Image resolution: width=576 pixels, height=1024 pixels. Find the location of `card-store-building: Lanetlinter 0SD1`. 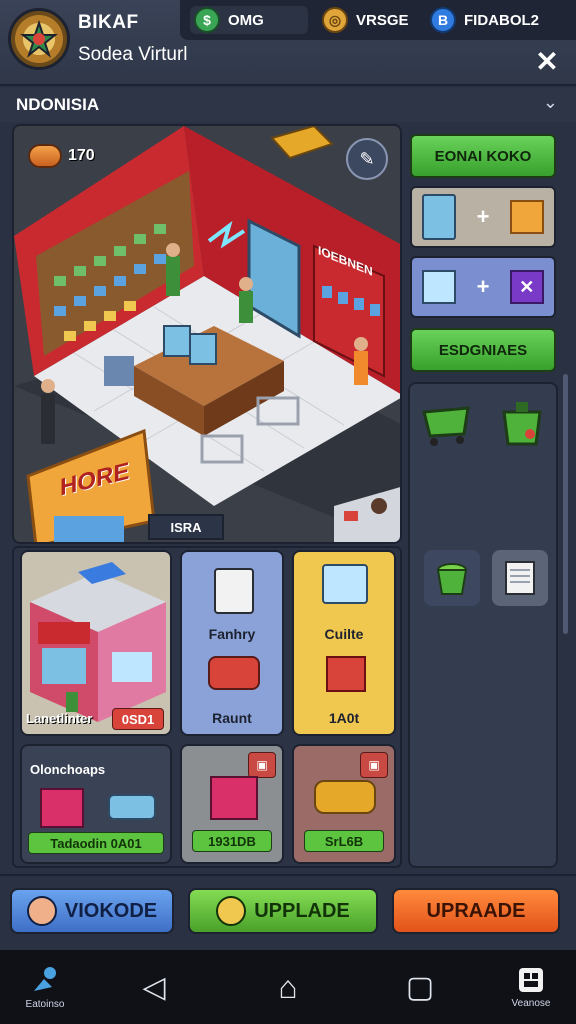

card-store-building: Lanetlinter 0SD1 is located at coordinates (96, 643).